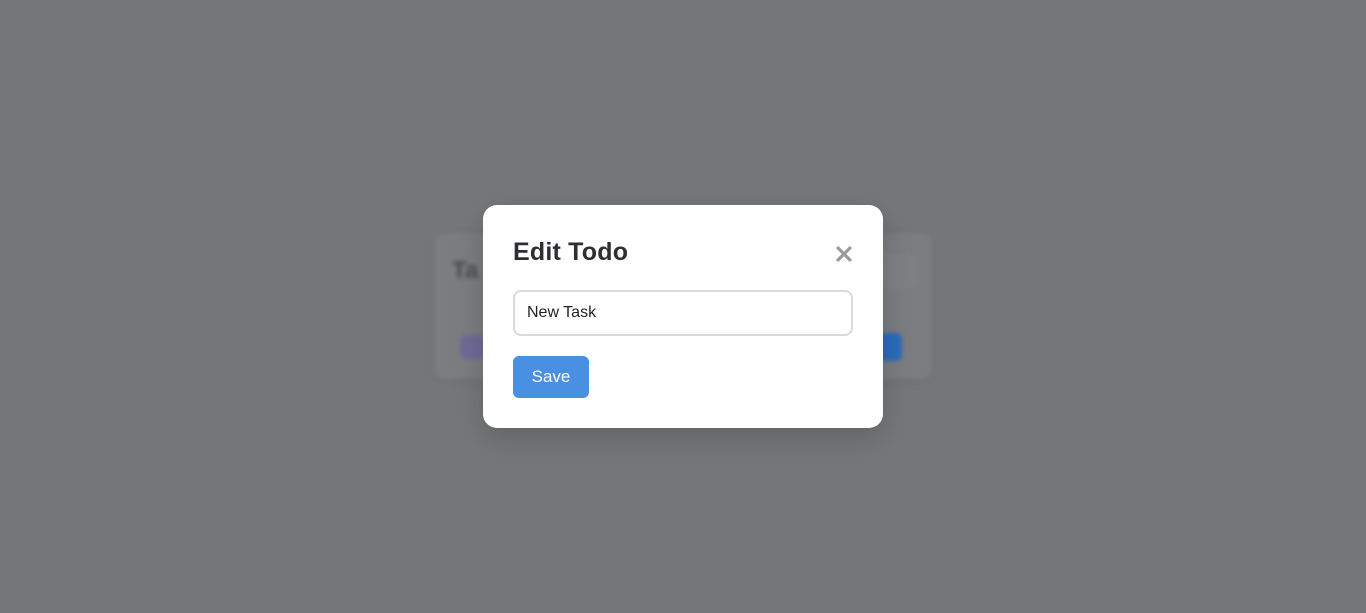 The width and height of the screenshot is (1366, 613). What do you see at coordinates (683, 313) in the screenshot?
I see `todo-text-input` at bounding box center [683, 313].